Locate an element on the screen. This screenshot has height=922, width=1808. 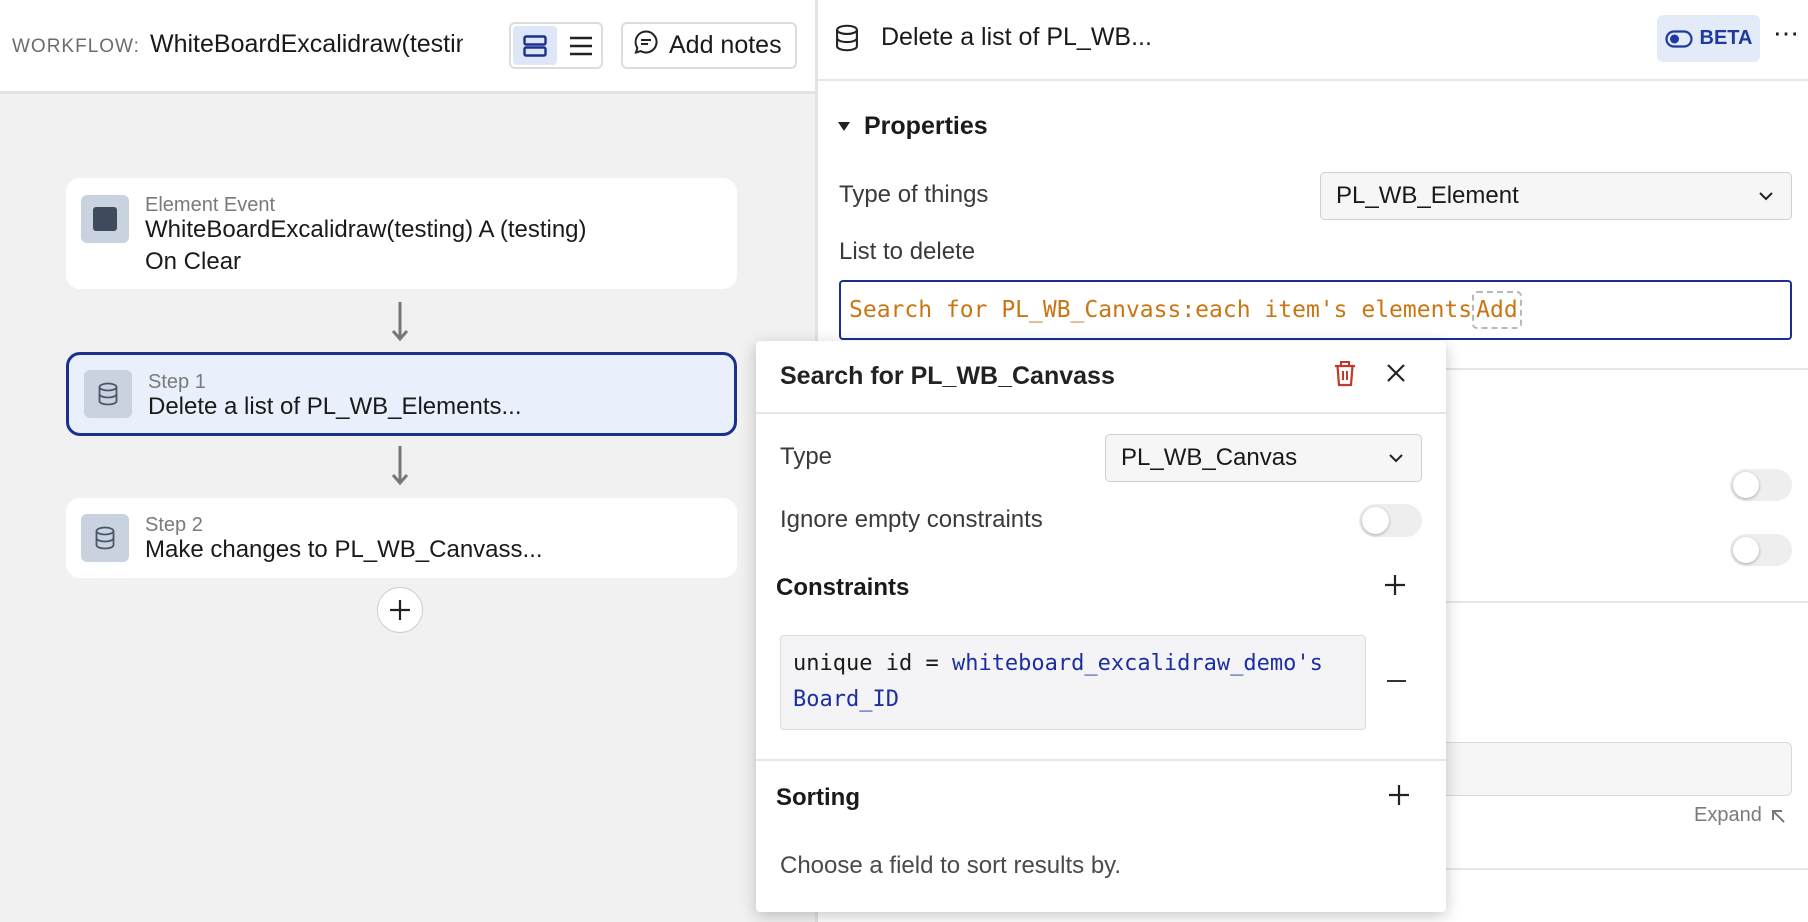
ignore-empty-constraints-label: Ignore empty constraints is located at coordinates (911, 519).